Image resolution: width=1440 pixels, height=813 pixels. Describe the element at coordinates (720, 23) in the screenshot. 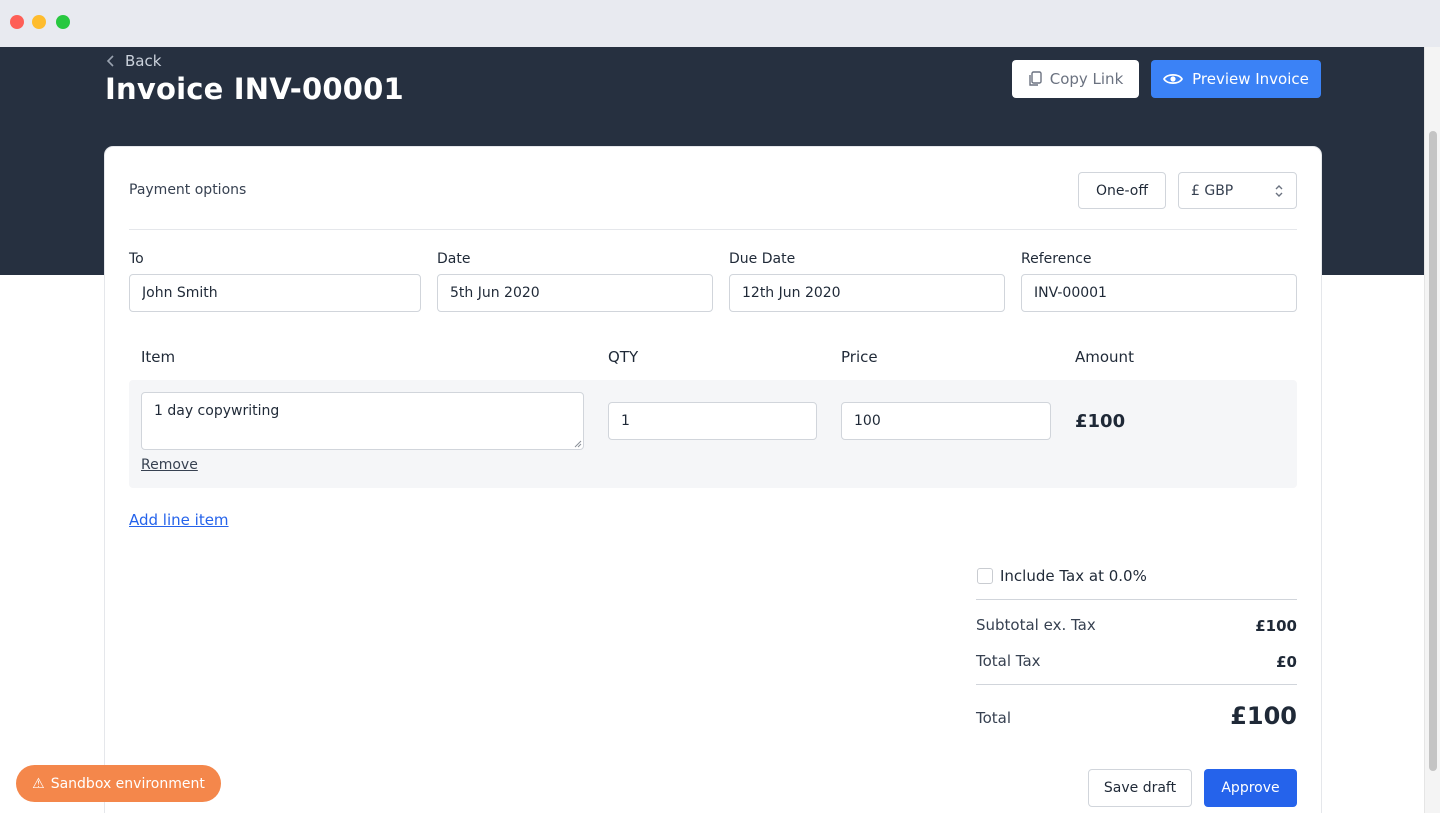

I see `window-titlebar` at that location.